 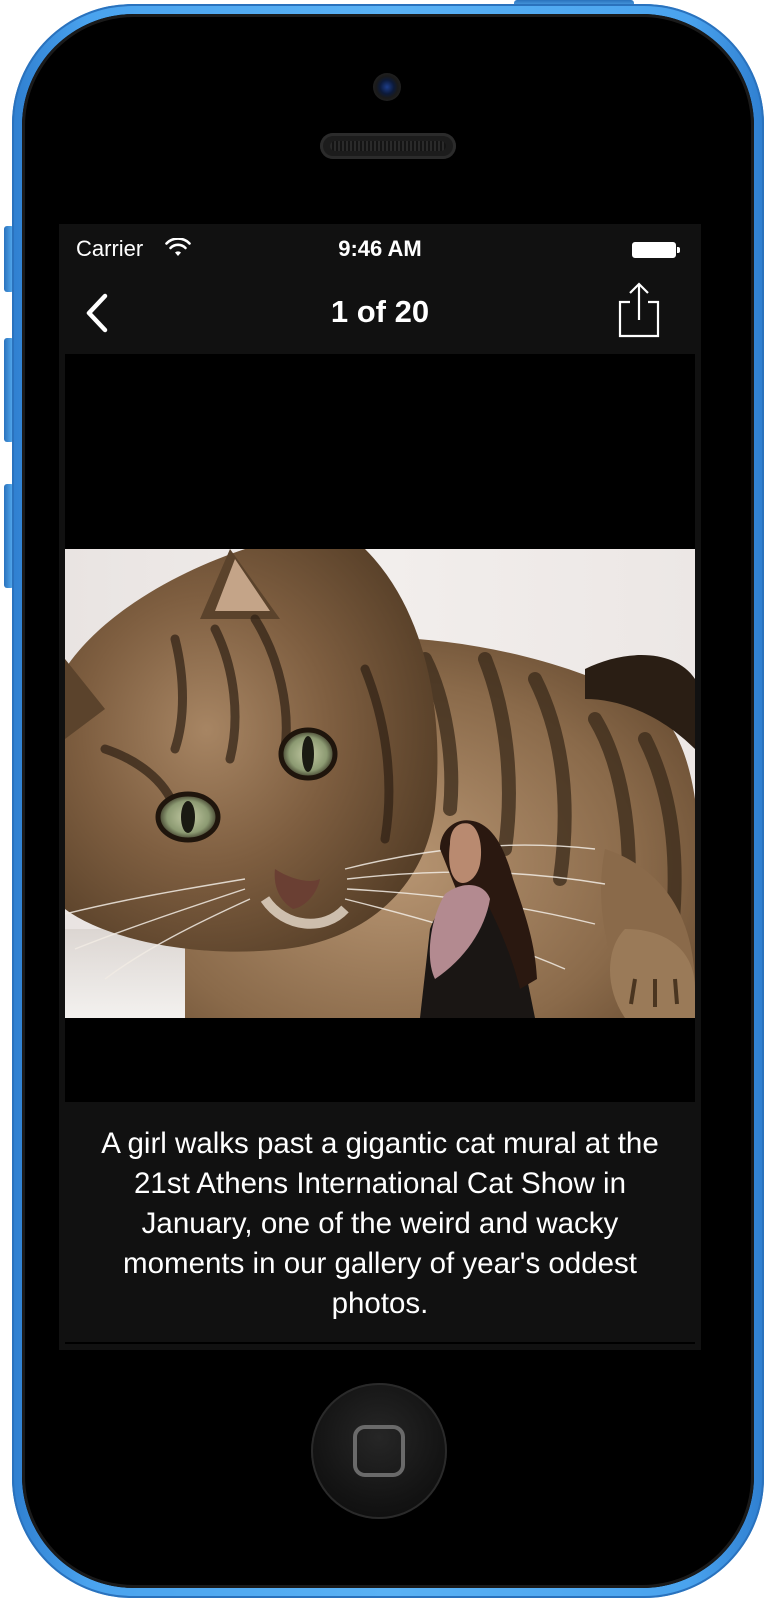 I want to click on share-button, so click(x=639, y=311).